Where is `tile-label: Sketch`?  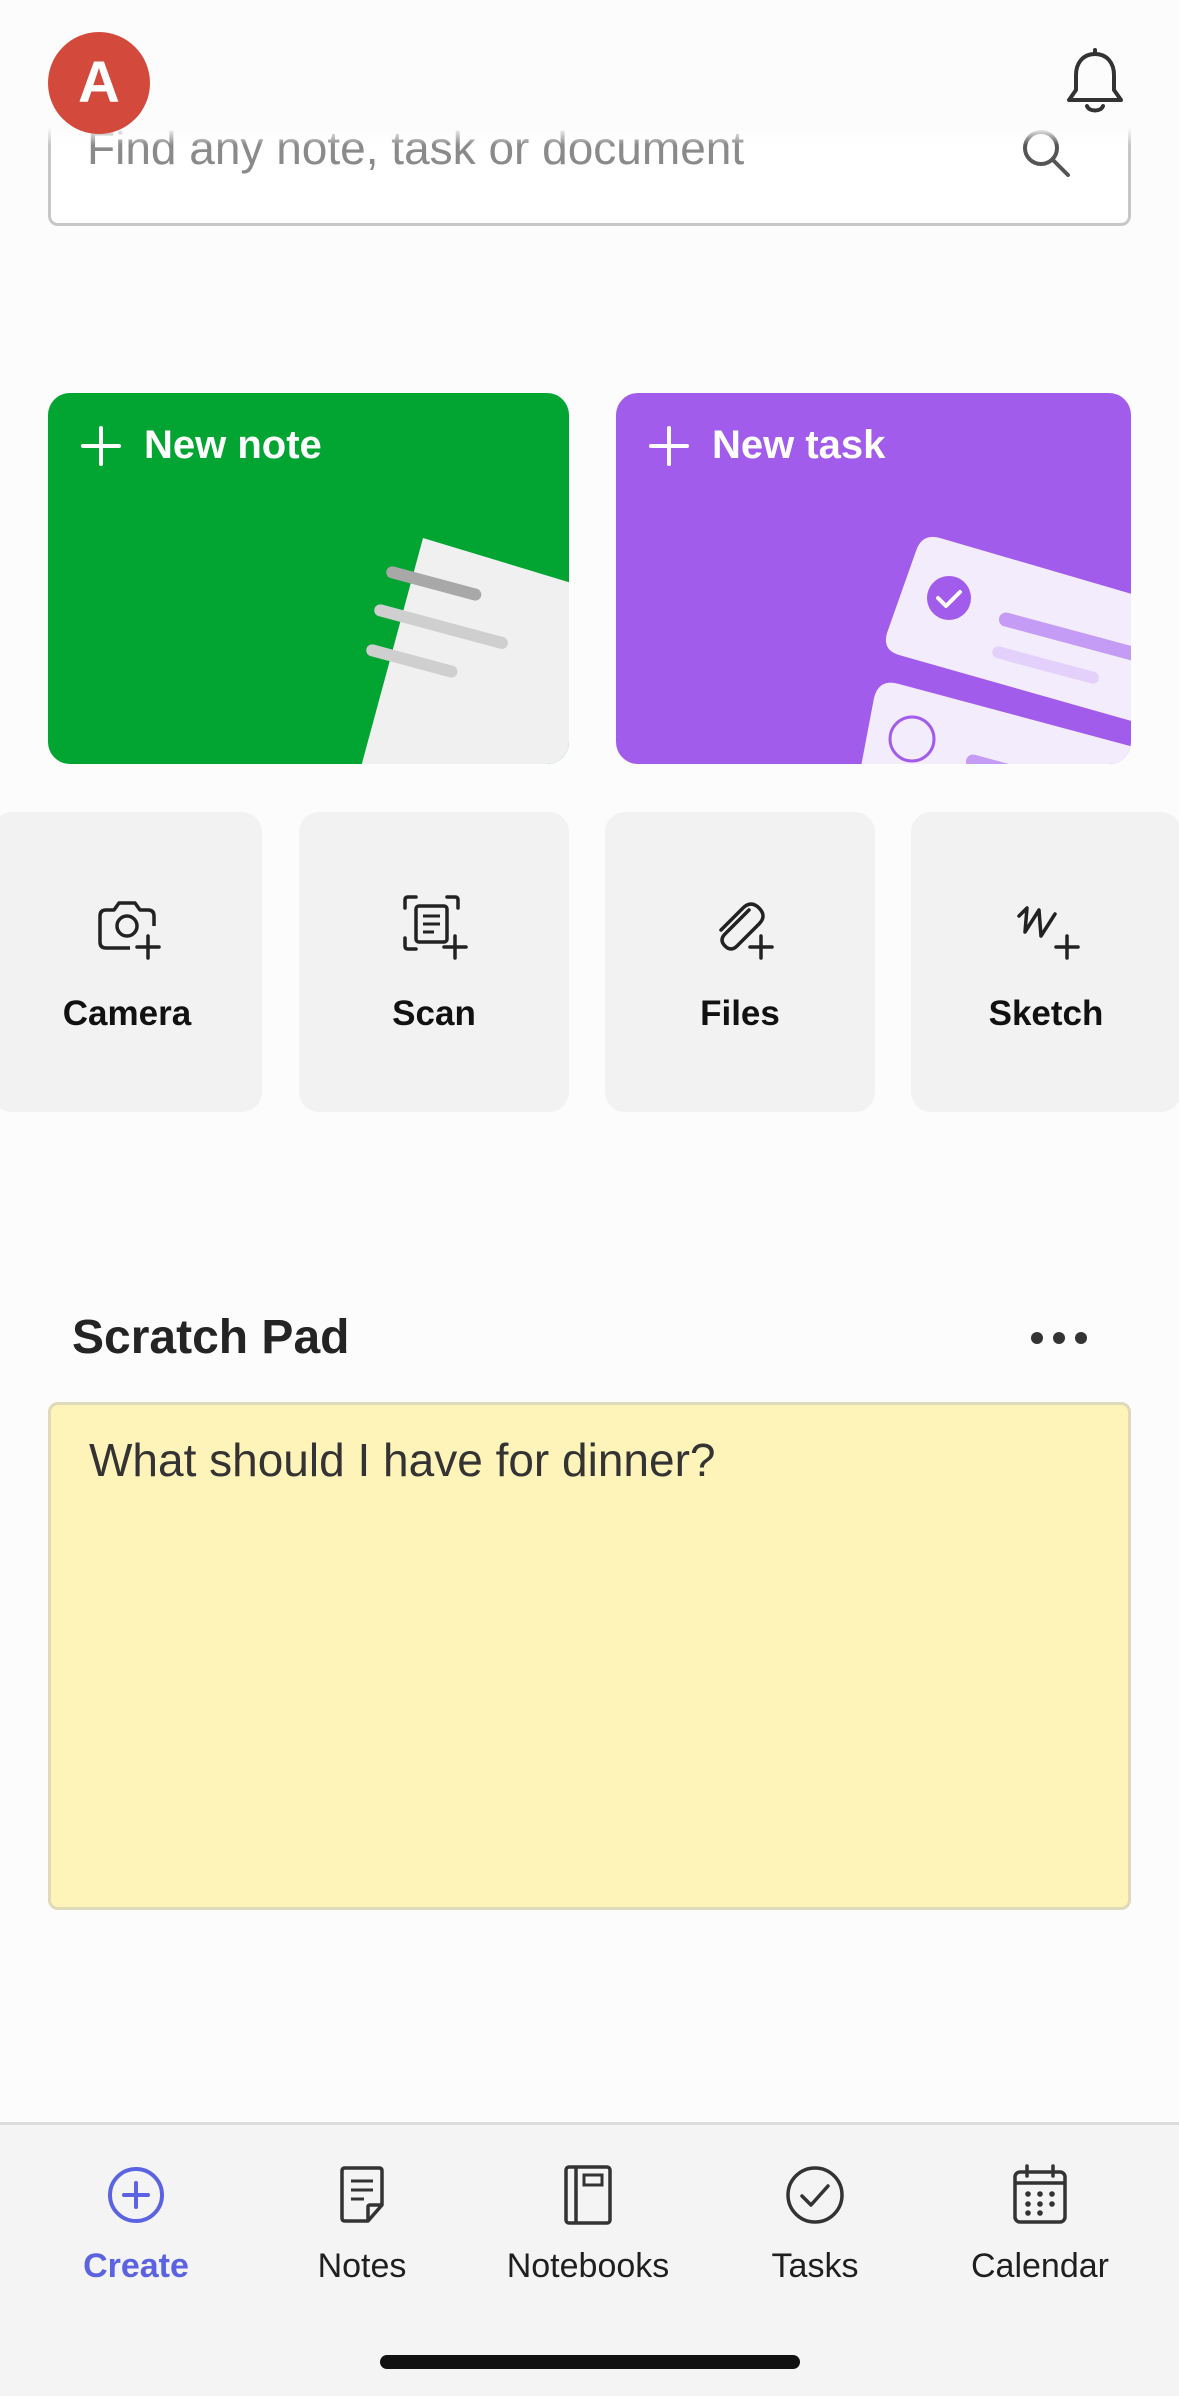 tile-label: Sketch is located at coordinates (1046, 1013).